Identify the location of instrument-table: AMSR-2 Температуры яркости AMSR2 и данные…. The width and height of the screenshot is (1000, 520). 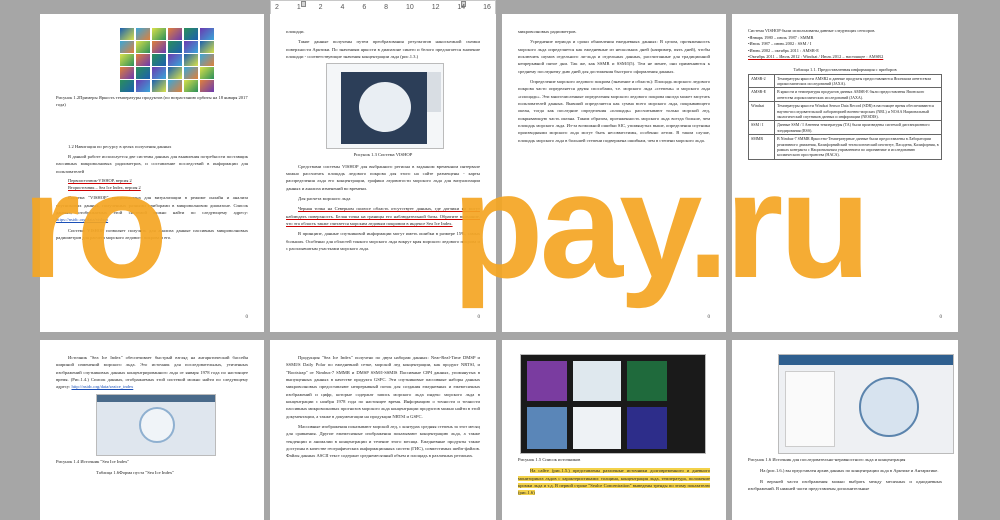
(845, 116).